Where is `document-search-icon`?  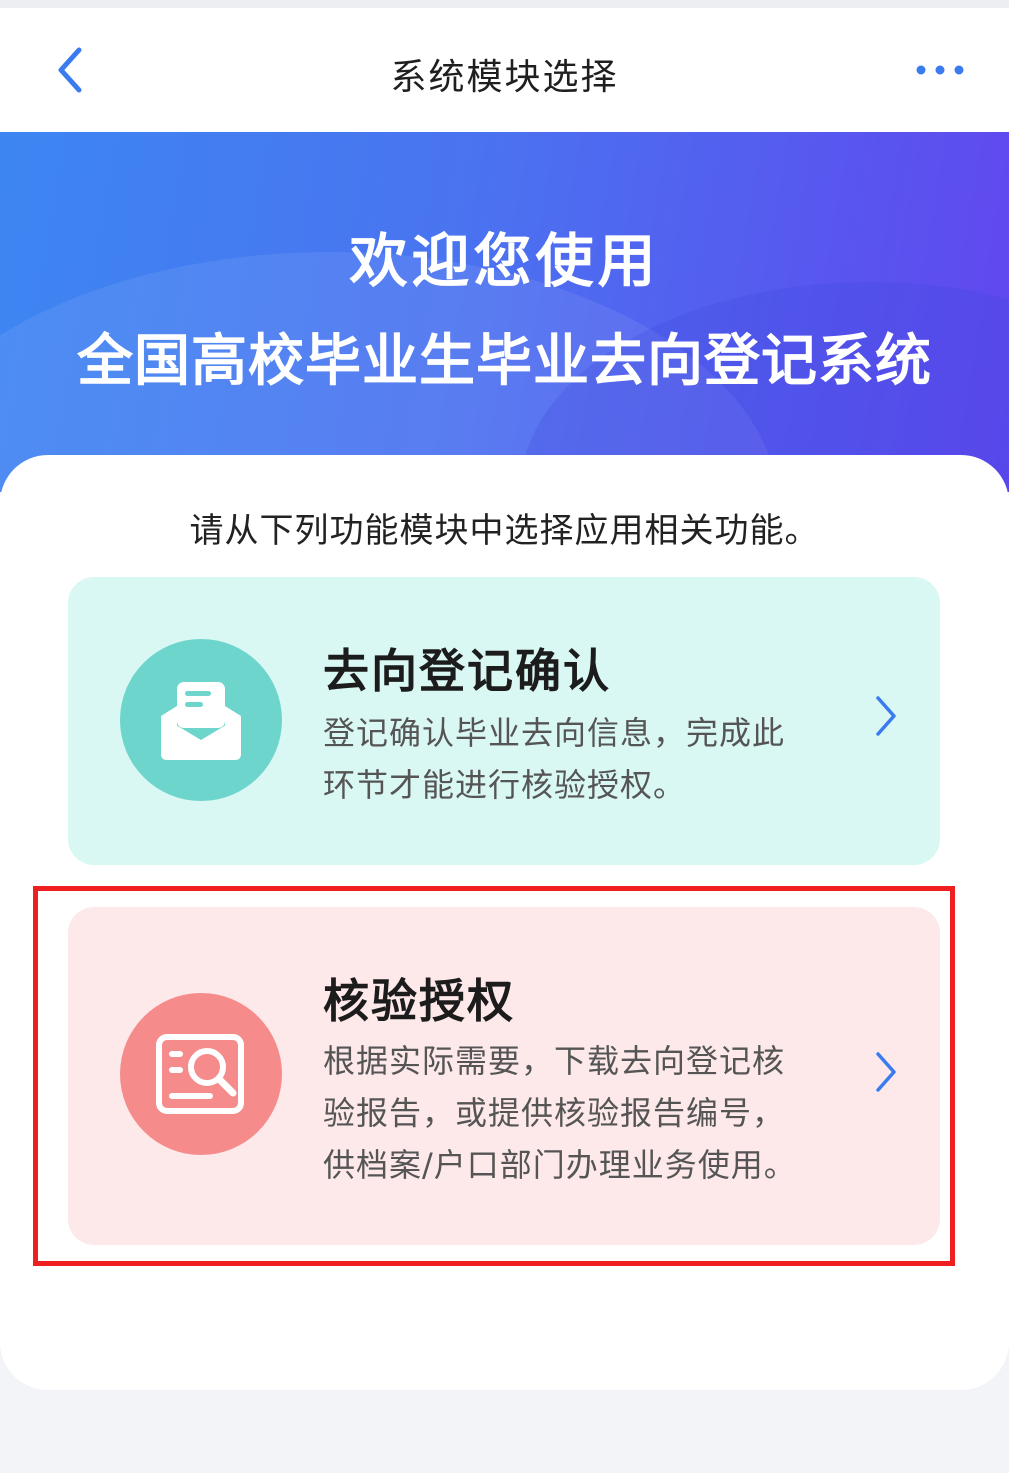 document-search-icon is located at coordinates (200, 1074).